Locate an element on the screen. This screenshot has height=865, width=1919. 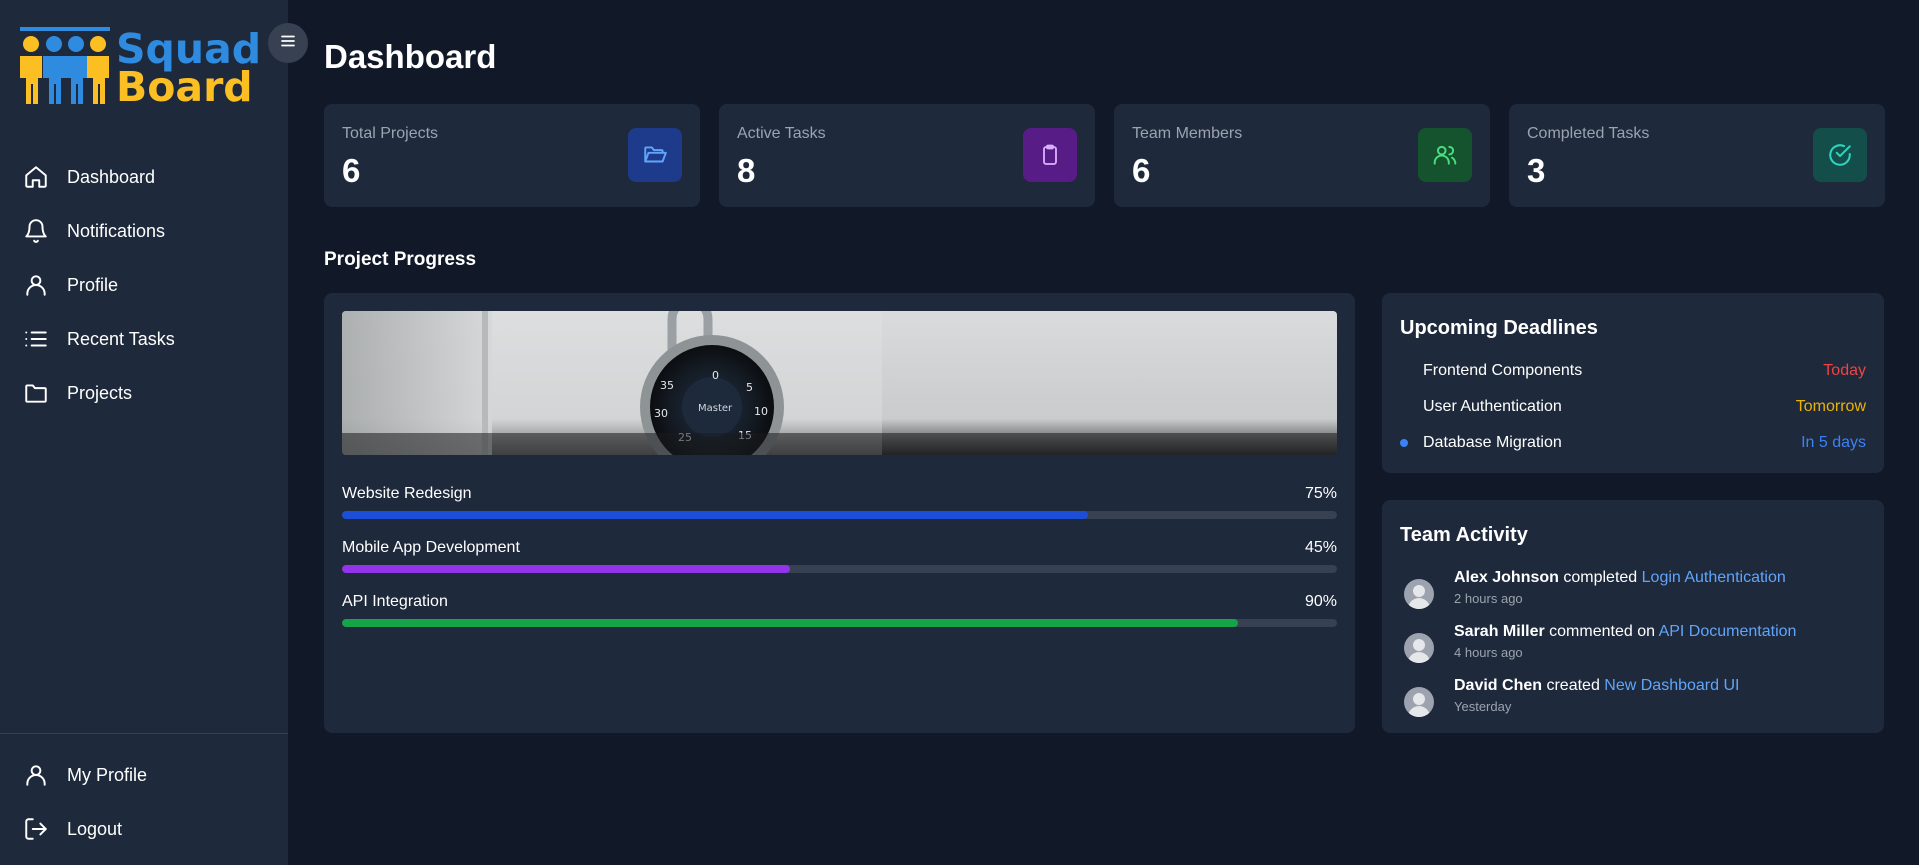
deadline-name: Frontend Components is located at coordinates (1503, 370).